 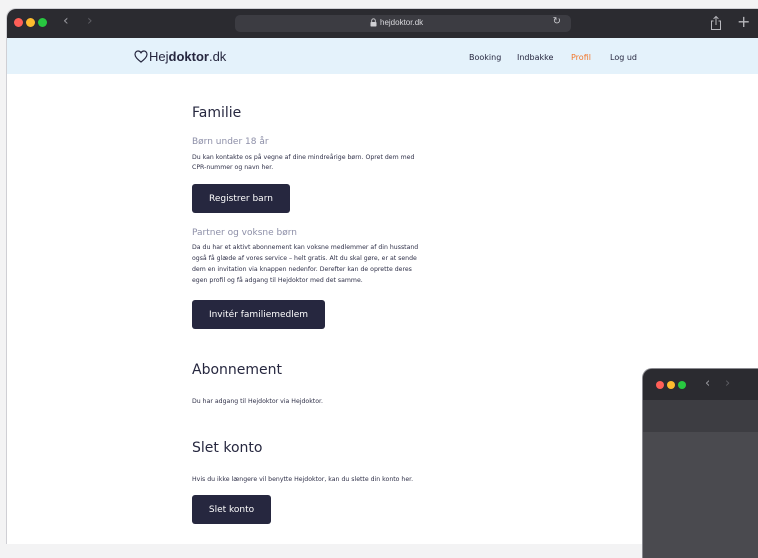 What do you see at coordinates (716, 23) in the screenshot?
I see `share-icon` at bounding box center [716, 23].